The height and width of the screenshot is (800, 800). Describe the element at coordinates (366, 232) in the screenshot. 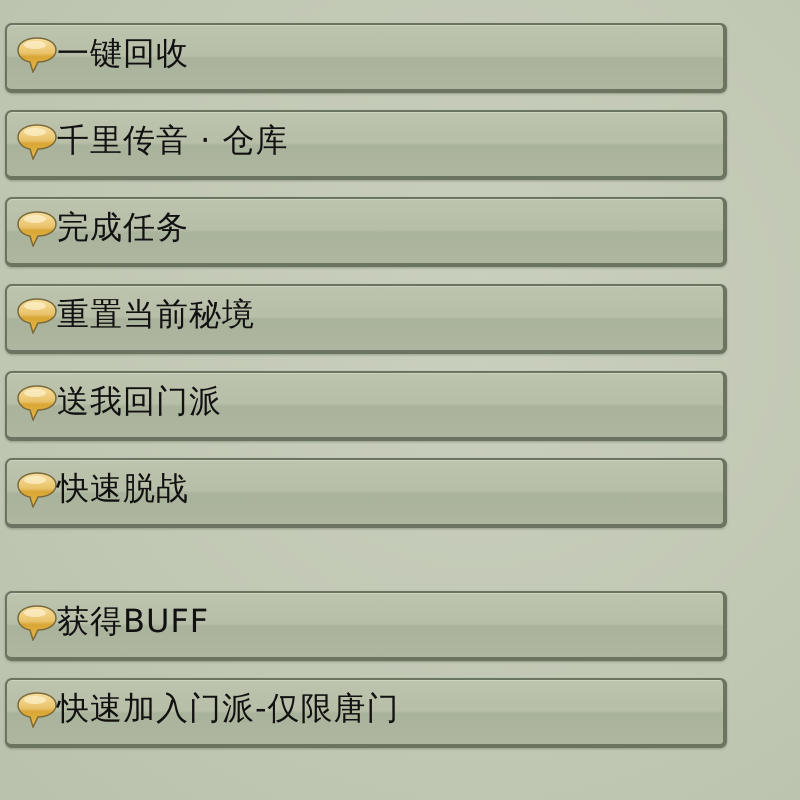

I see `menu-option-button: 完成任务` at that location.